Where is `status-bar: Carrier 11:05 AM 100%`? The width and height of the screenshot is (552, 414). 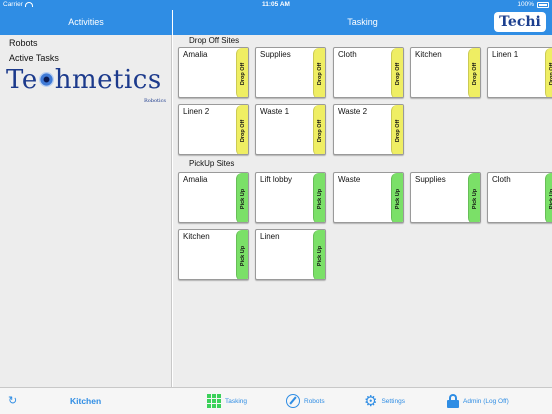 status-bar: Carrier 11:05 AM 100% is located at coordinates (276, 5).